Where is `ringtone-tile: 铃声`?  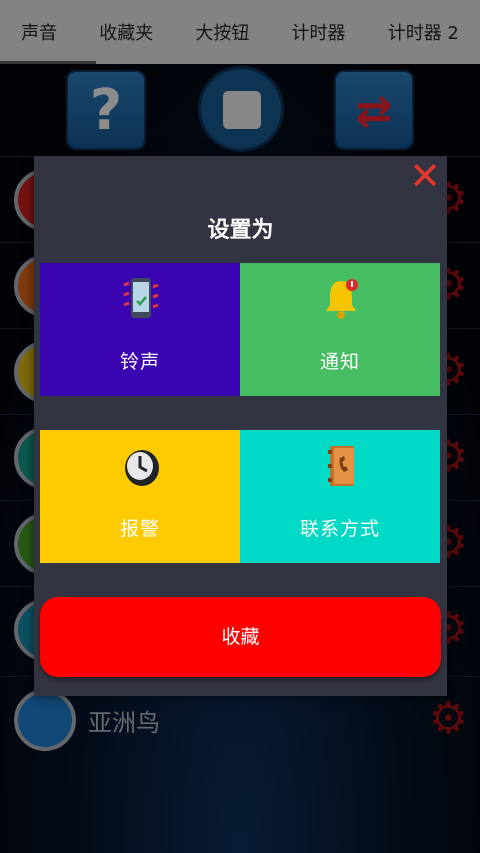 ringtone-tile: 铃声 is located at coordinates (140, 329).